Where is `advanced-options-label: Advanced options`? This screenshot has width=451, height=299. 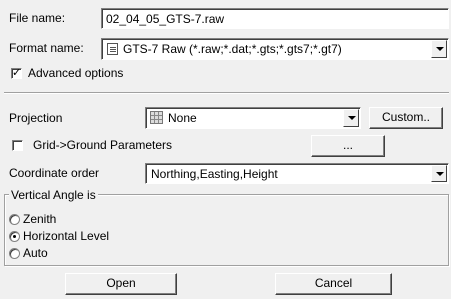 advanced-options-label: Advanced options is located at coordinates (76, 73).